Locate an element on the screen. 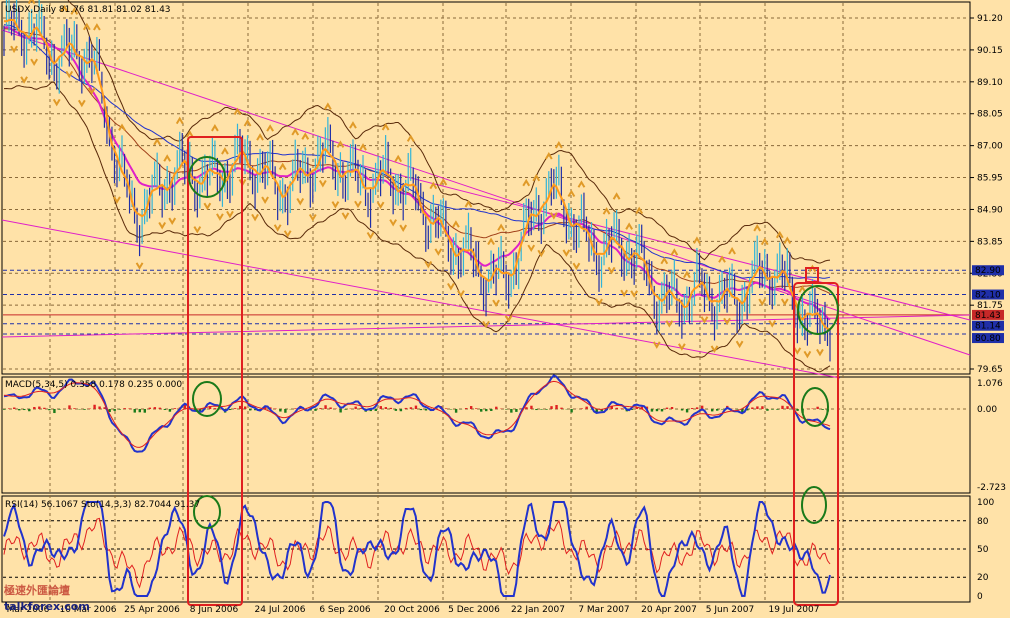 Image resolution: width=1010 pixels, height=618 pixels. osc-tick-label: 20 is located at coordinates (983, 578).